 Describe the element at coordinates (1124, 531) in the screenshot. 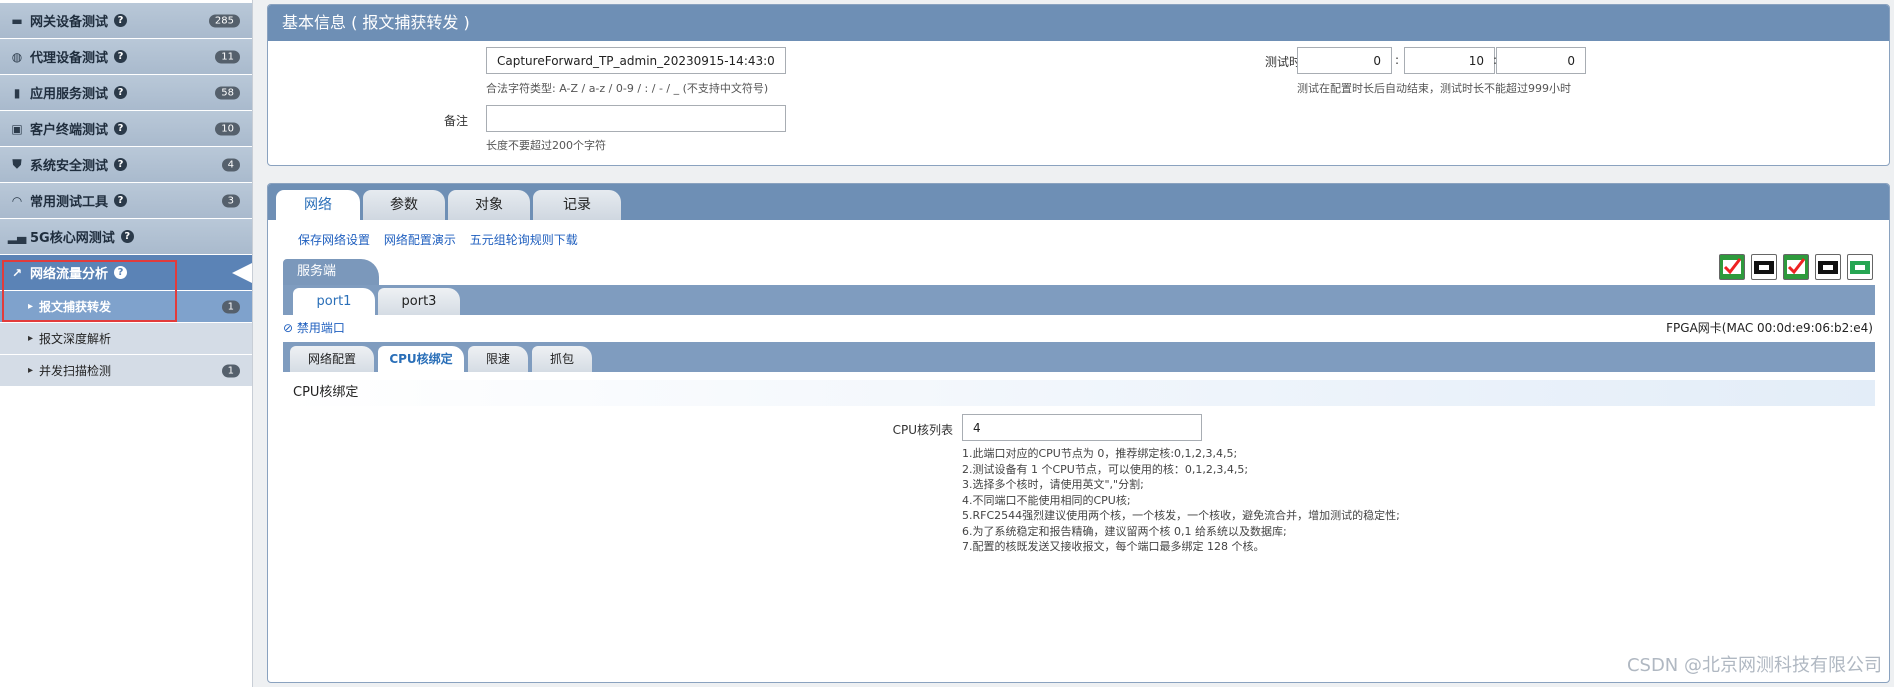

I see `note-line: 6.为了系统稳定和报告精确，建议留两个核 0,1 给系统以及数据库;` at that location.